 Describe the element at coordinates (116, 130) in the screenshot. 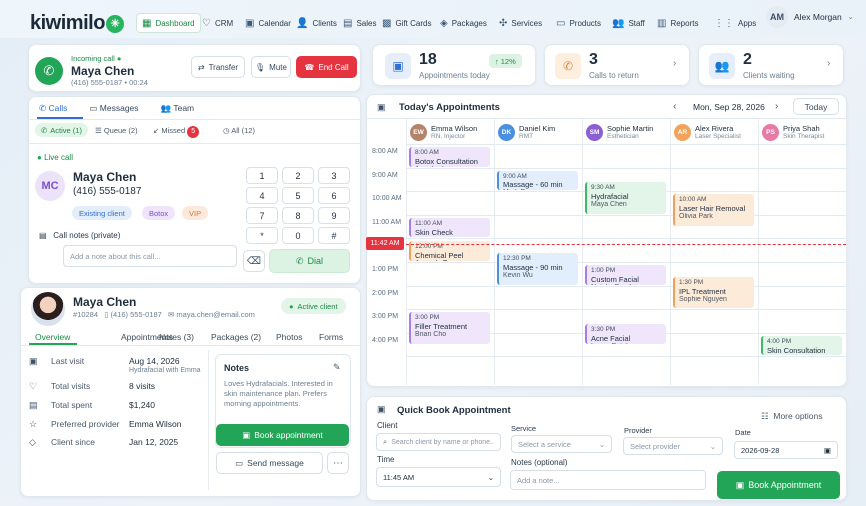

I see `filter-queue: ☰ Queue (2)` at that location.